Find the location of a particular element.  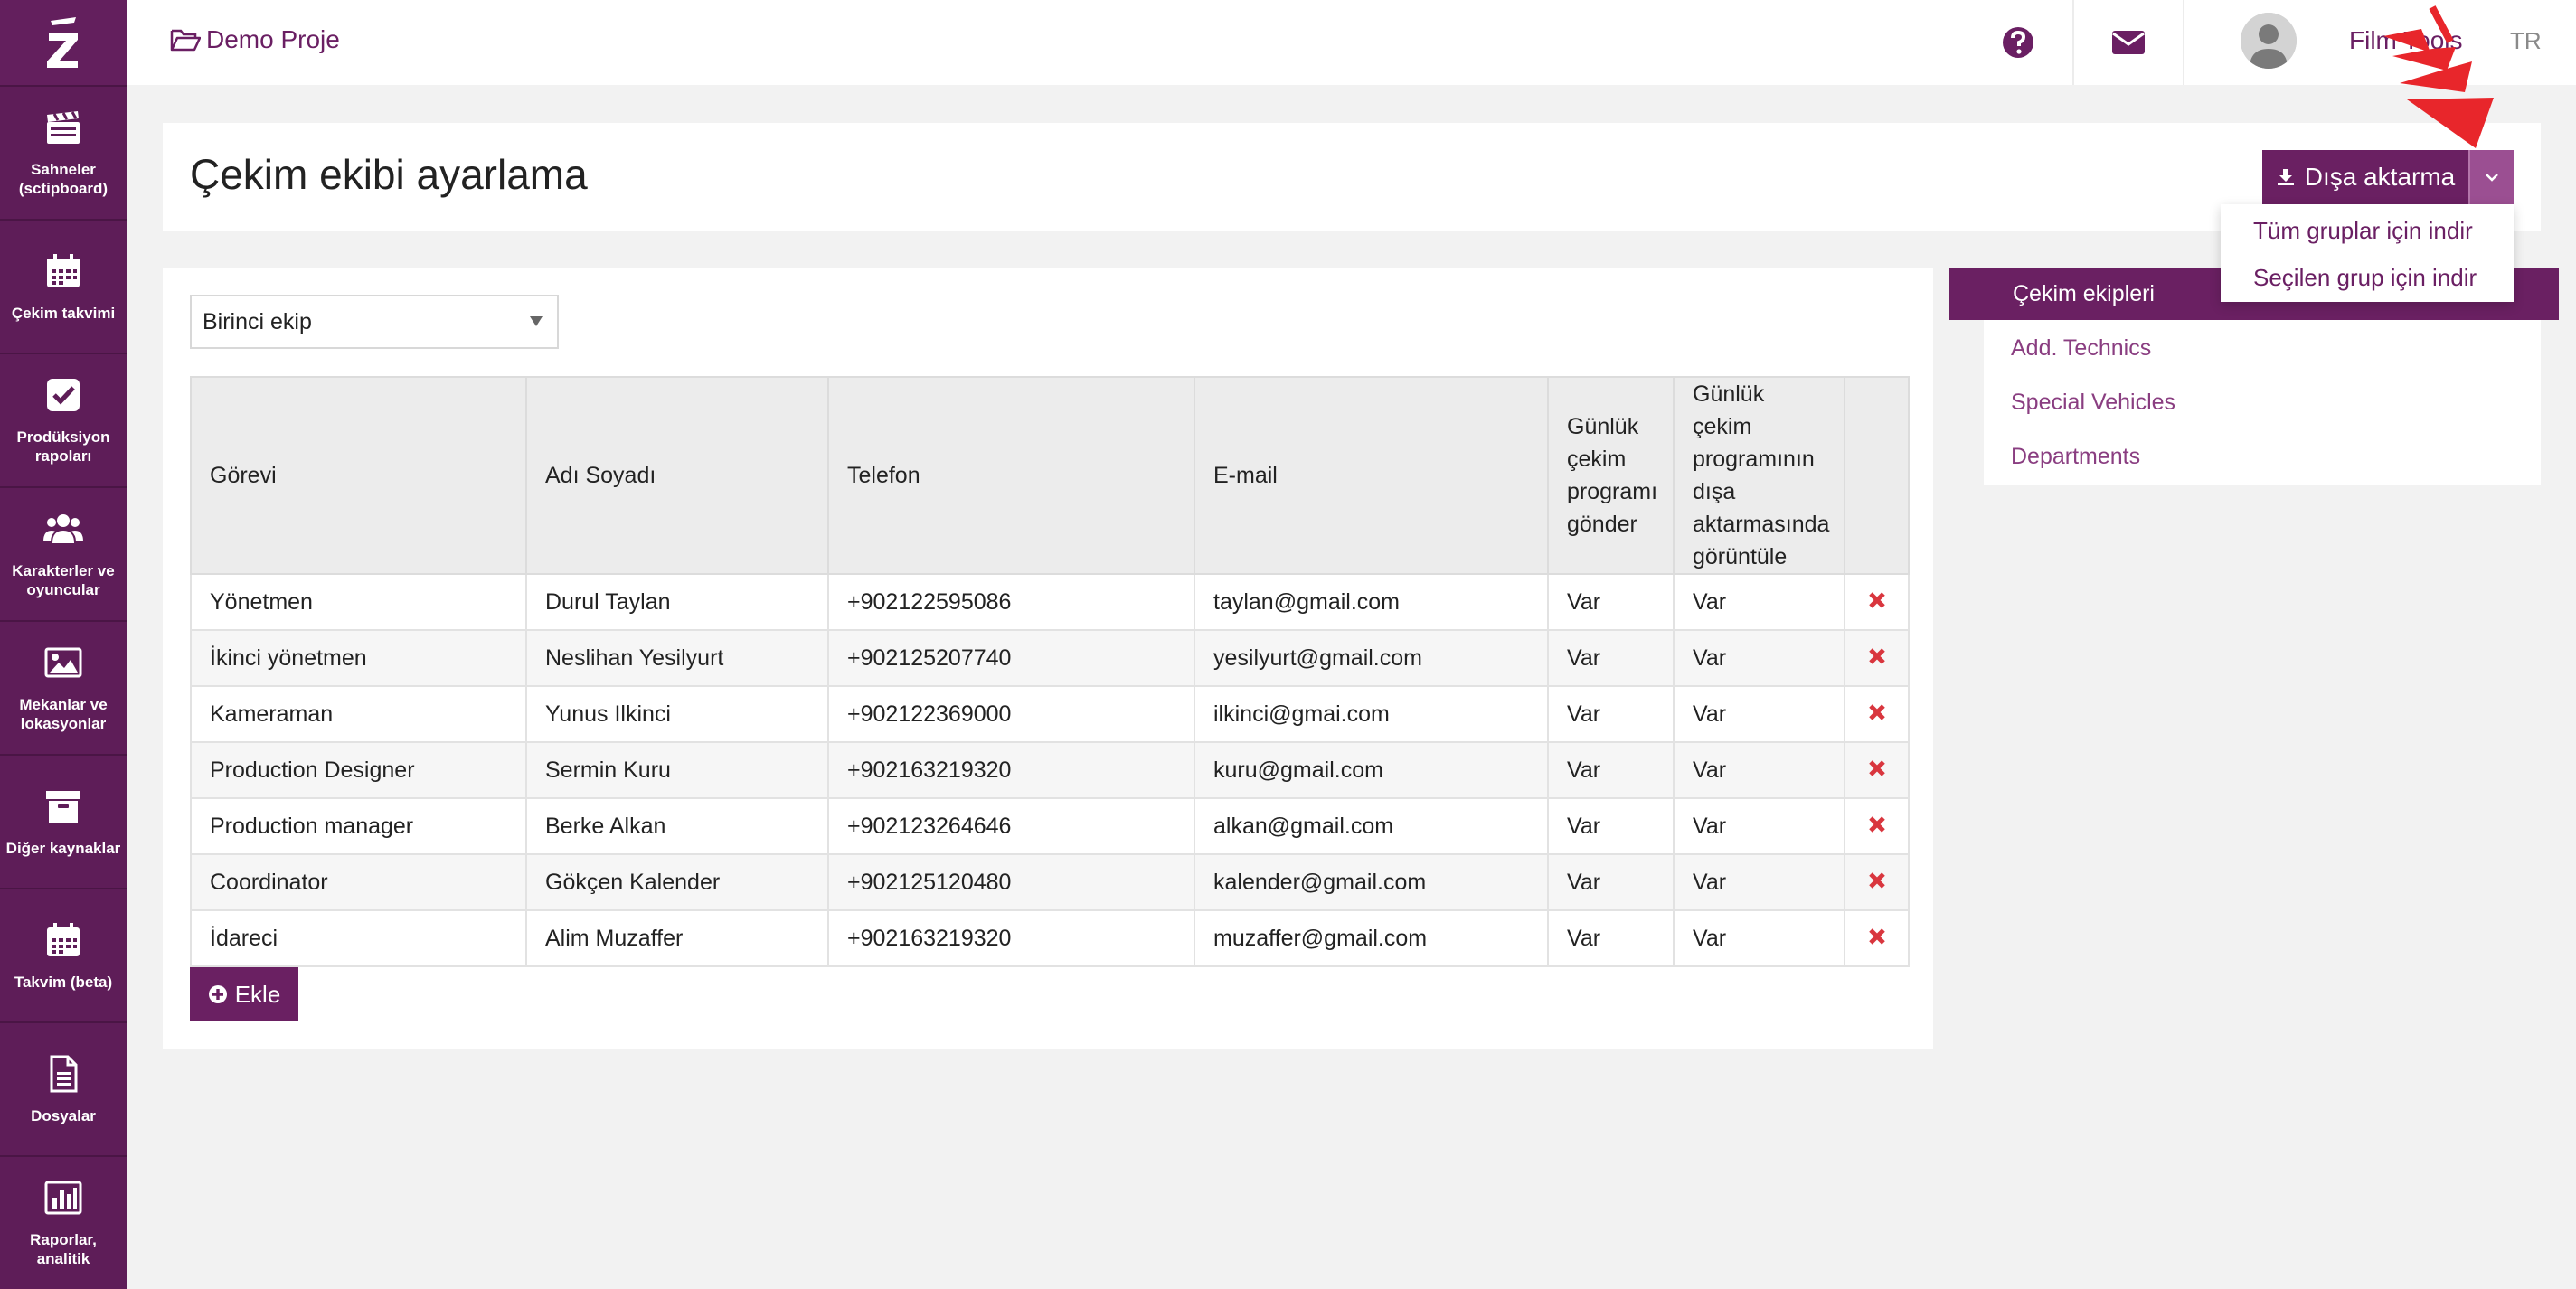

language-switch: TR is located at coordinates (2526, 41).